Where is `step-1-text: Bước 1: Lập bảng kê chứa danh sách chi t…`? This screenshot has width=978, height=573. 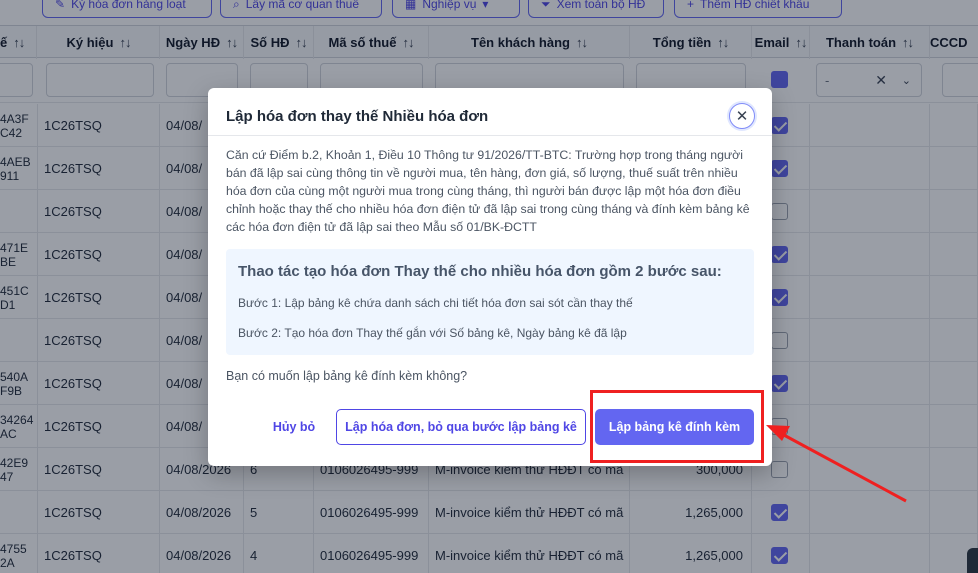 step-1-text: Bước 1: Lập bảng kê chứa danh sách chi t… is located at coordinates (435, 303).